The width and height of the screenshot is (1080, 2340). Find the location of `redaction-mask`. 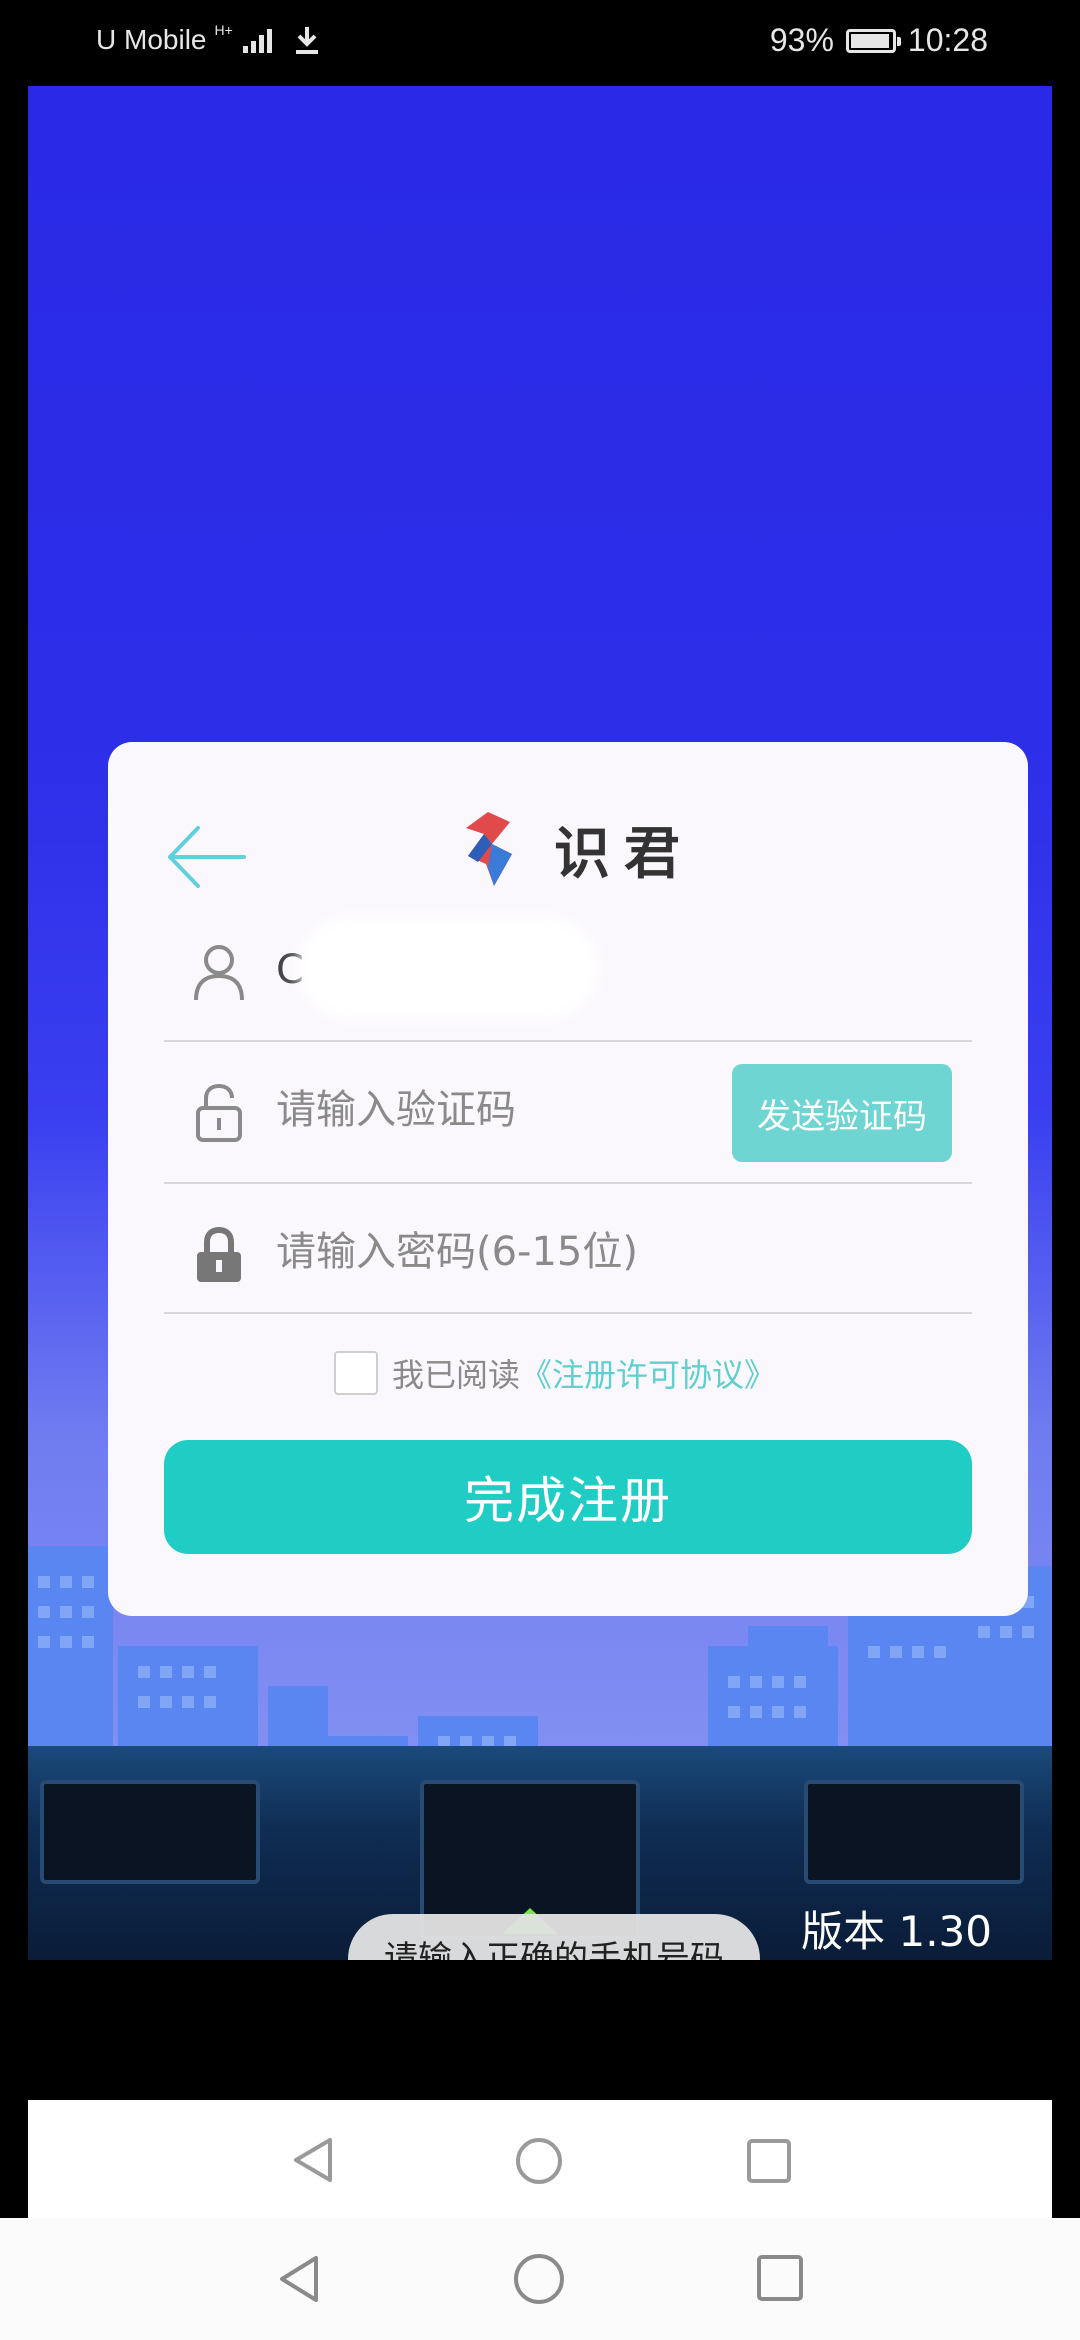

redaction-mask is located at coordinates (448, 968).